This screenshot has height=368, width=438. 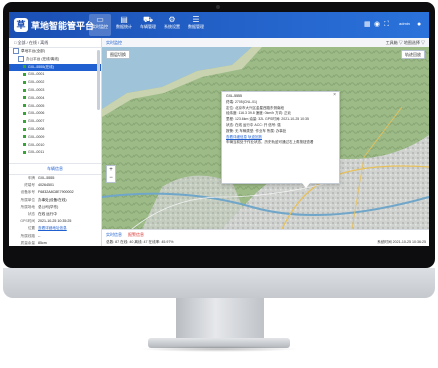 What do you see at coordinates (55, 146) in the screenshot?
I see `tree-item: GXL-0010` at bounding box center [55, 146].